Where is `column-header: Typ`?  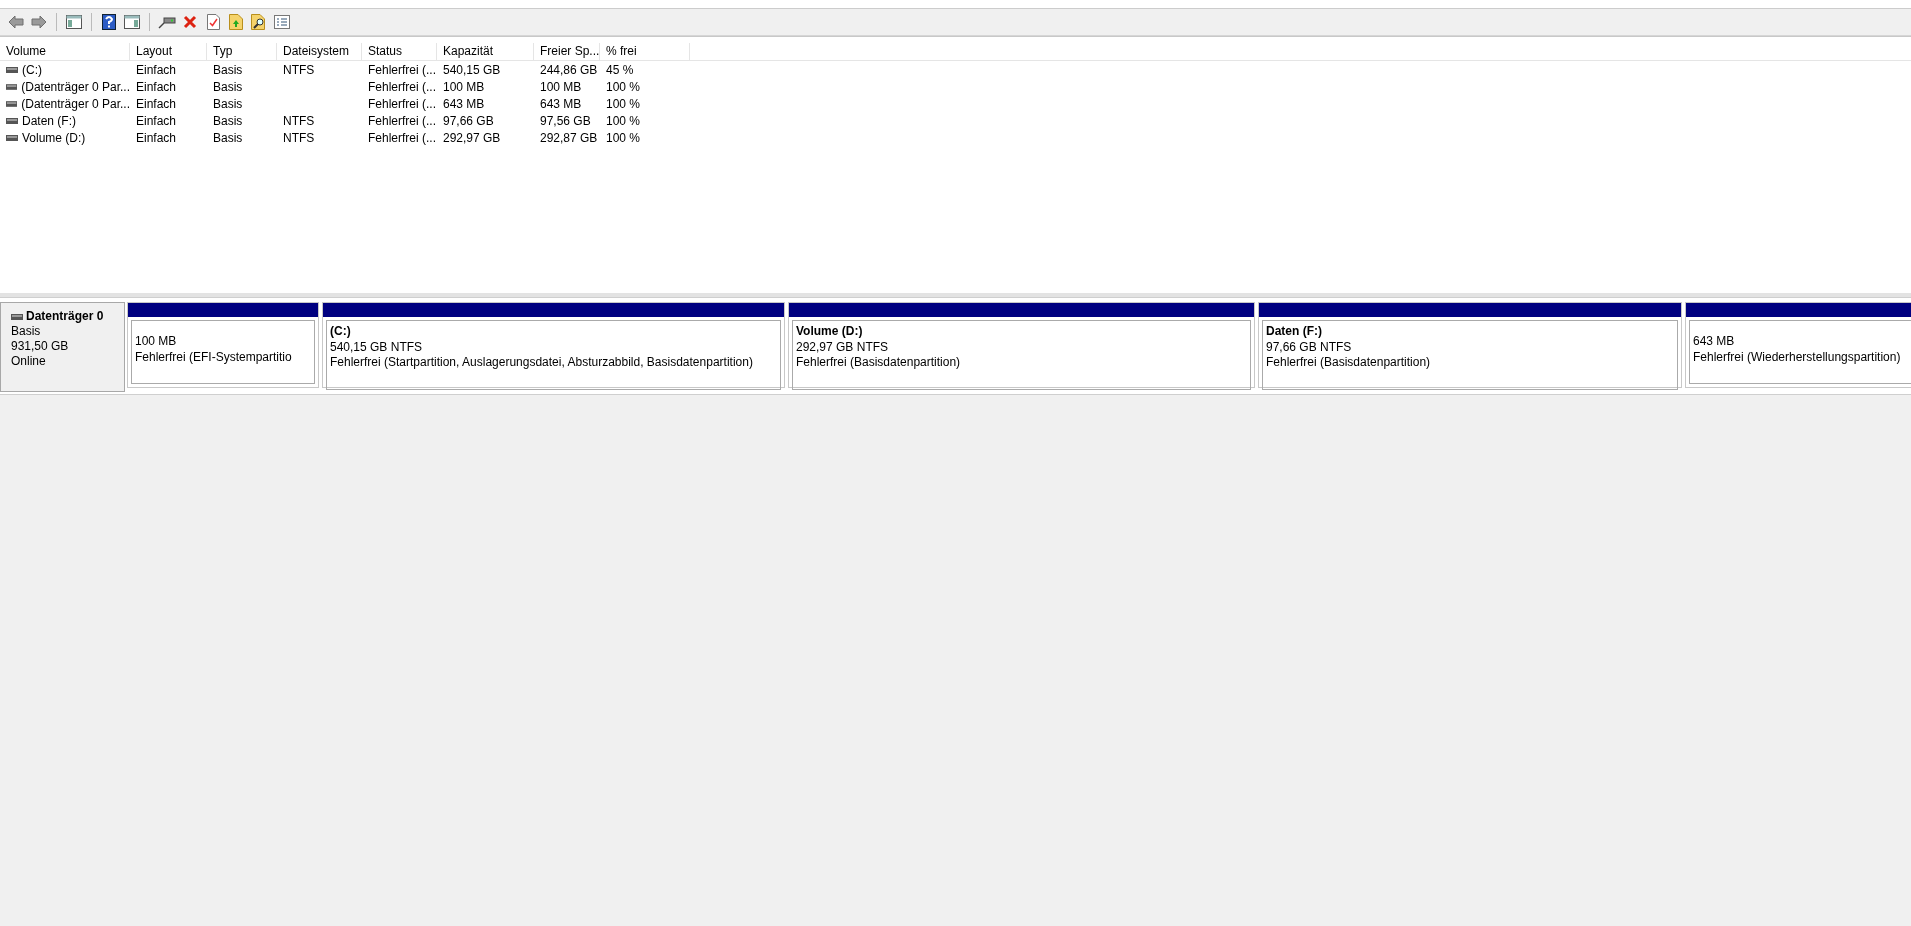
column-header: Typ is located at coordinates (242, 51).